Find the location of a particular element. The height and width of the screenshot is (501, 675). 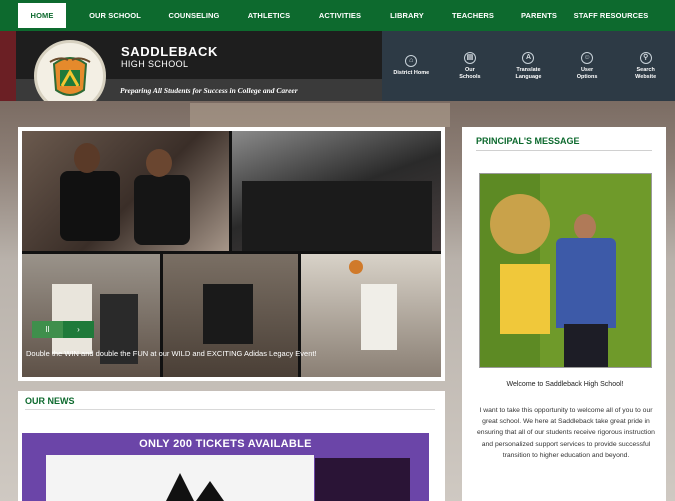

player-black is located at coordinates (228, 314).